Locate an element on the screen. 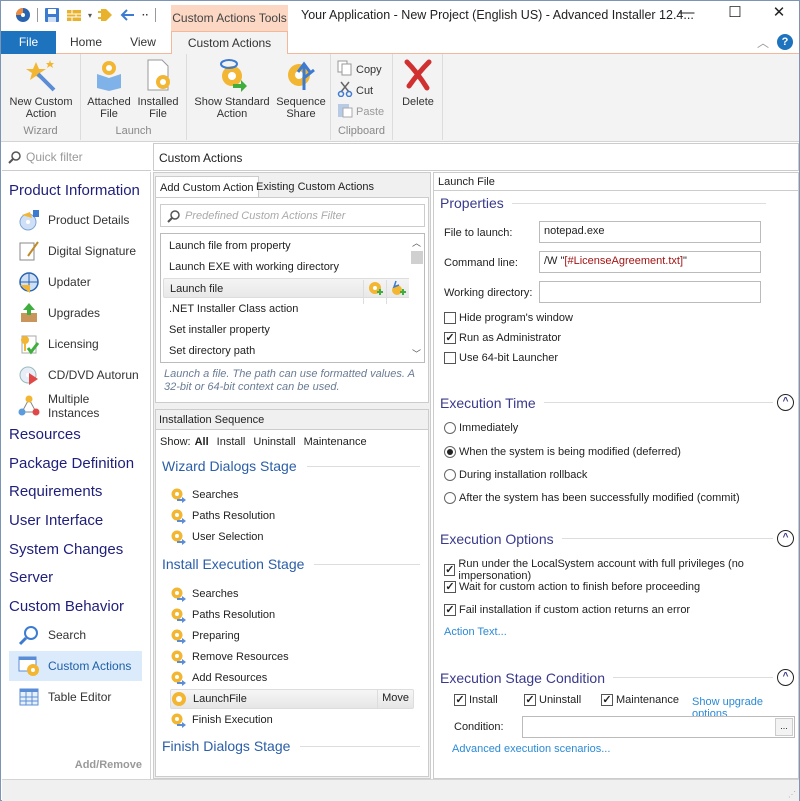 The height and width of the screenshot is (801, 800). scroll-down-icon: ﹀ is located at coordinates (416, 353).